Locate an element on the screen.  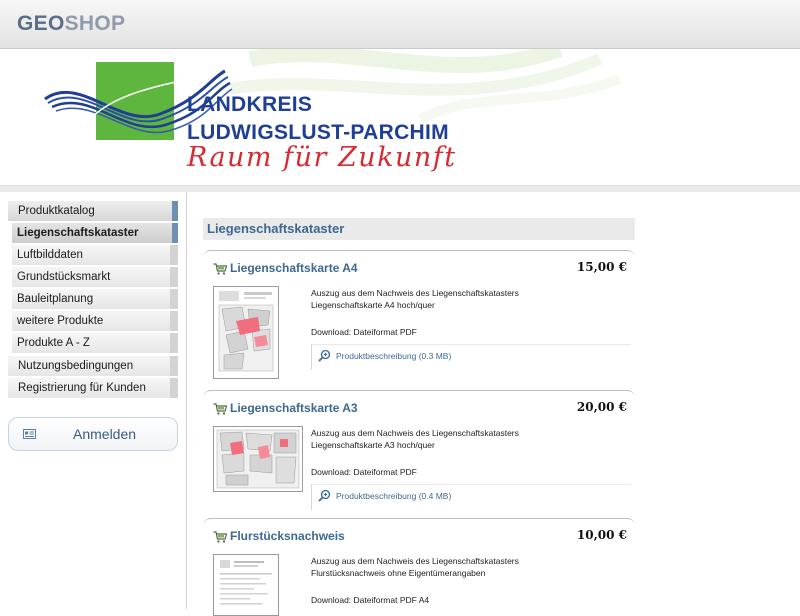
geoshop-logo: GEOSHOP is located at coordinates (71, 24).